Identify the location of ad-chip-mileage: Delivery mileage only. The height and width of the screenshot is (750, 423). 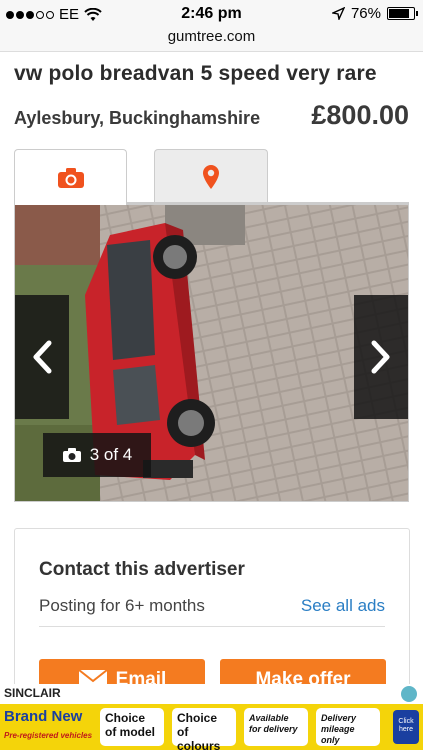
(348, 727).